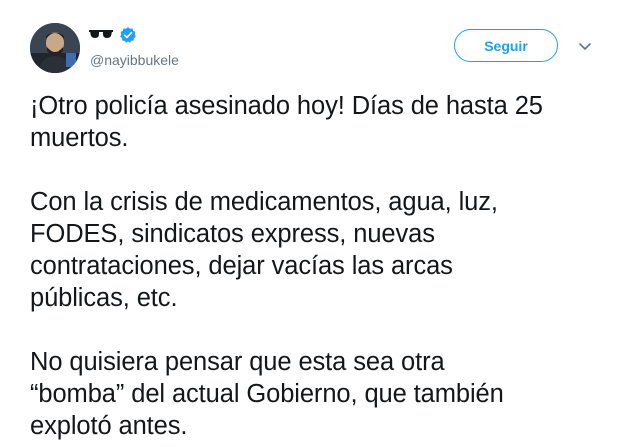 The width and height of the screenshot is (627, 447). What do you see at coordinates (104, 298) in the screenshot?
I see `tweet-text-line: públicas, etc.` at bounding box center [104, 298].